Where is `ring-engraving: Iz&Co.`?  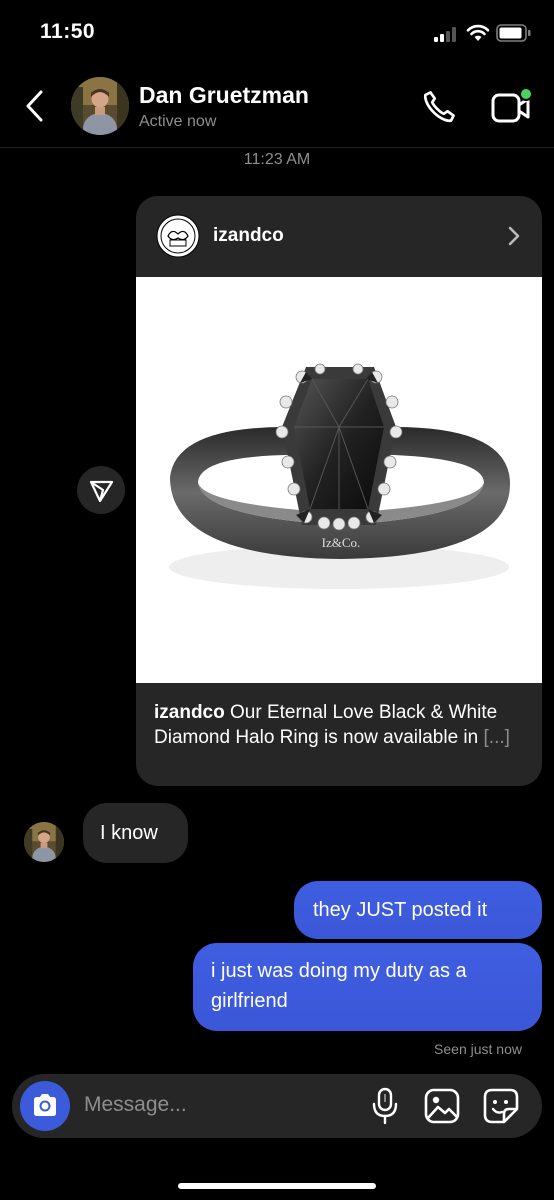
ring-engraving: Iz&Co. is located at coordinates (341, 542).